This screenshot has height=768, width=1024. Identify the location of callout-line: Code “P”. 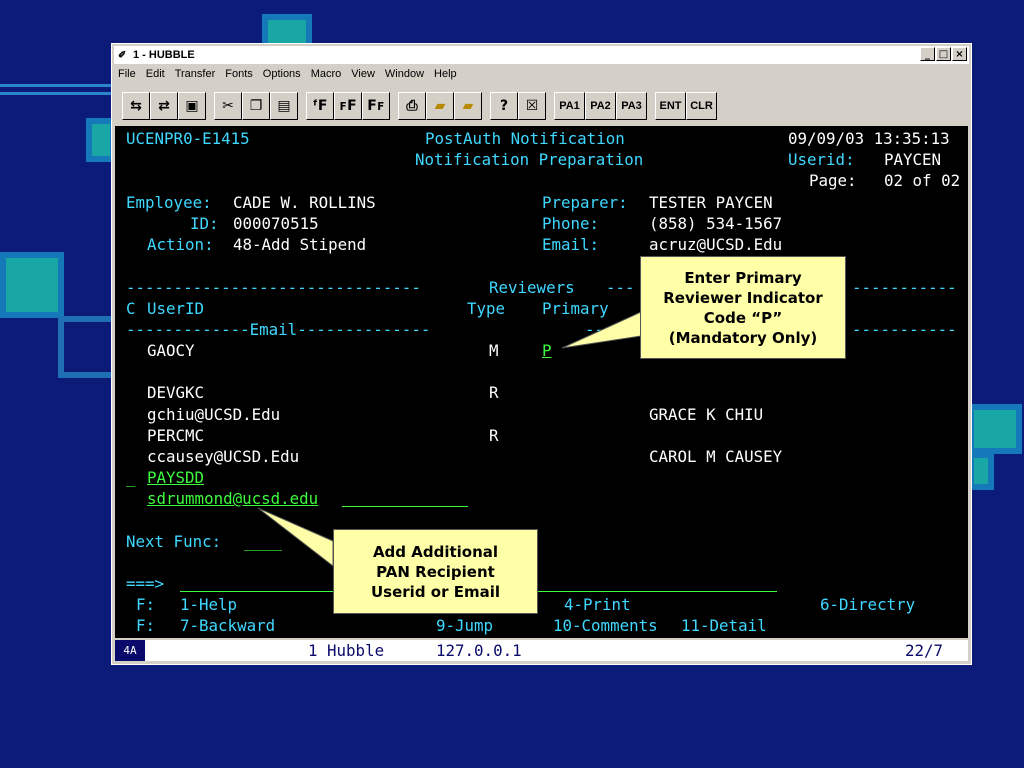
(743, 317).